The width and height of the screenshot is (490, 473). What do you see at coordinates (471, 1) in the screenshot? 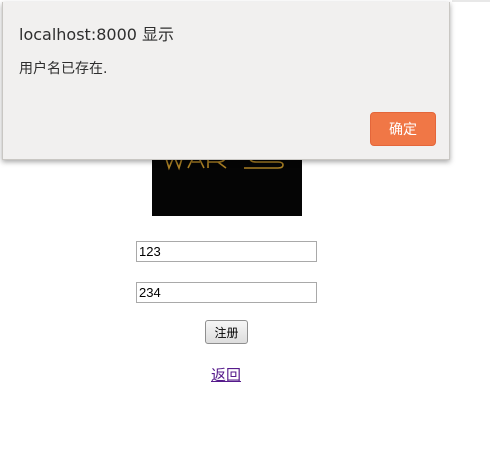
I see `browser-top-edge` at bounding box center [471, 1].